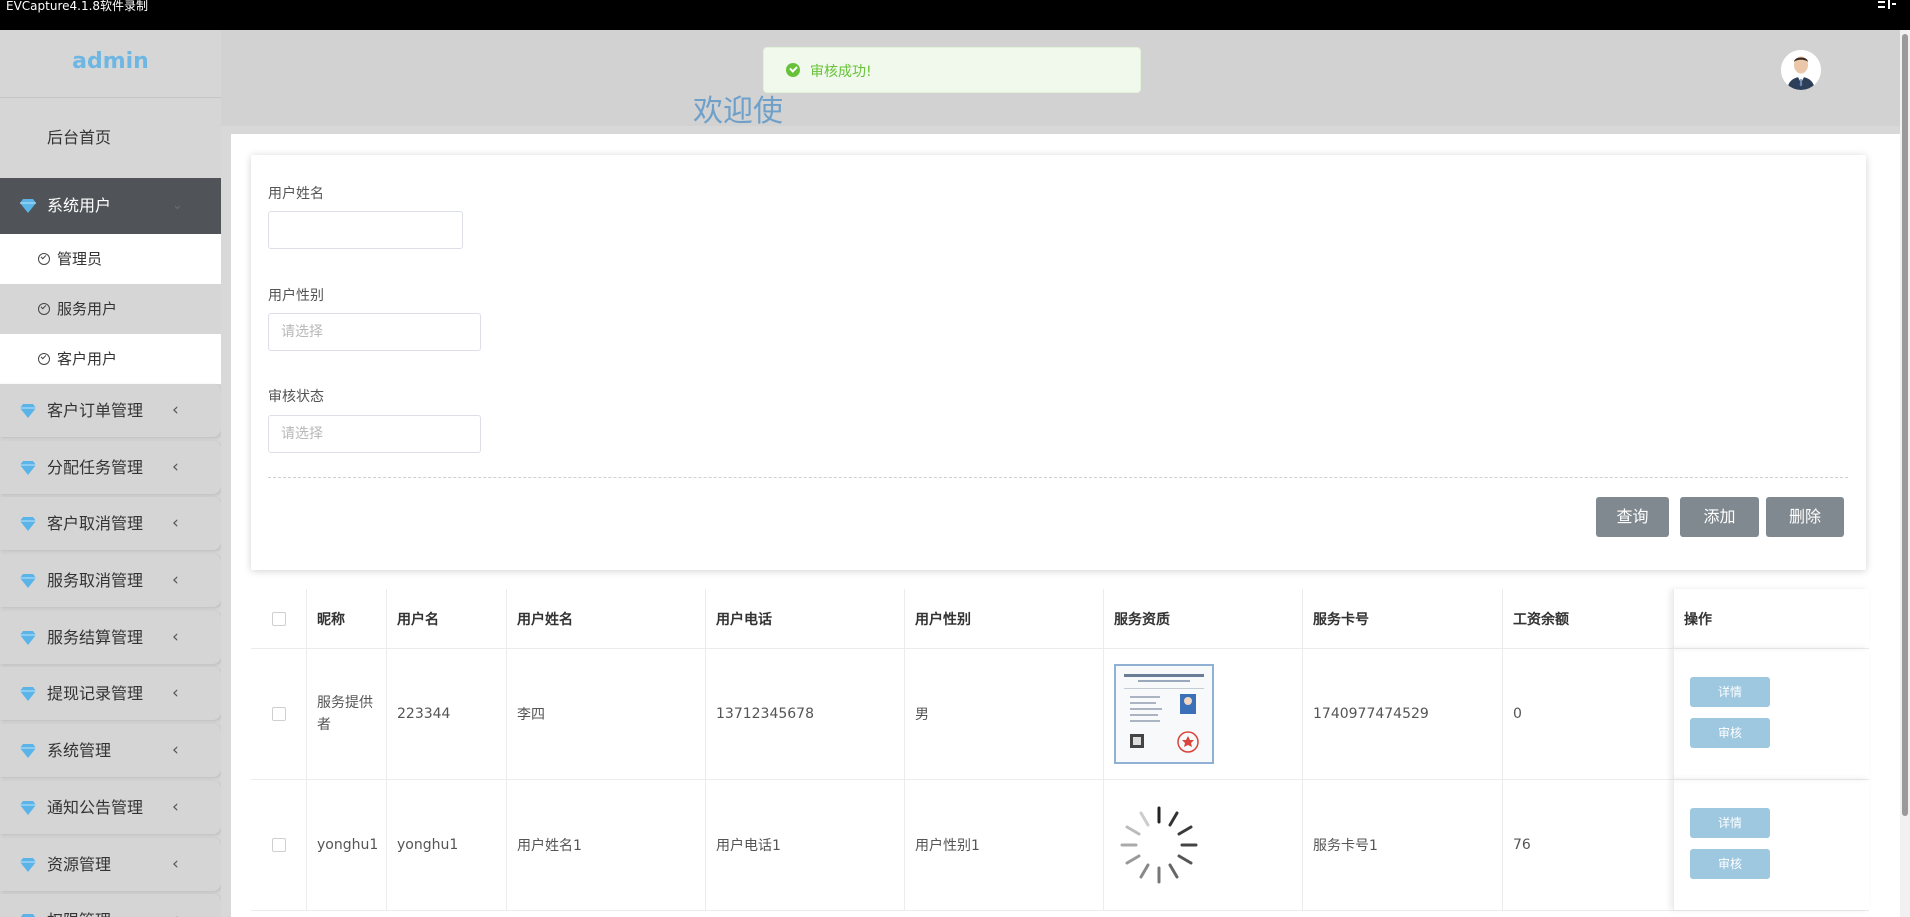  I want to click on cell-card-number: 服务卡号1, so click(1402, 844).